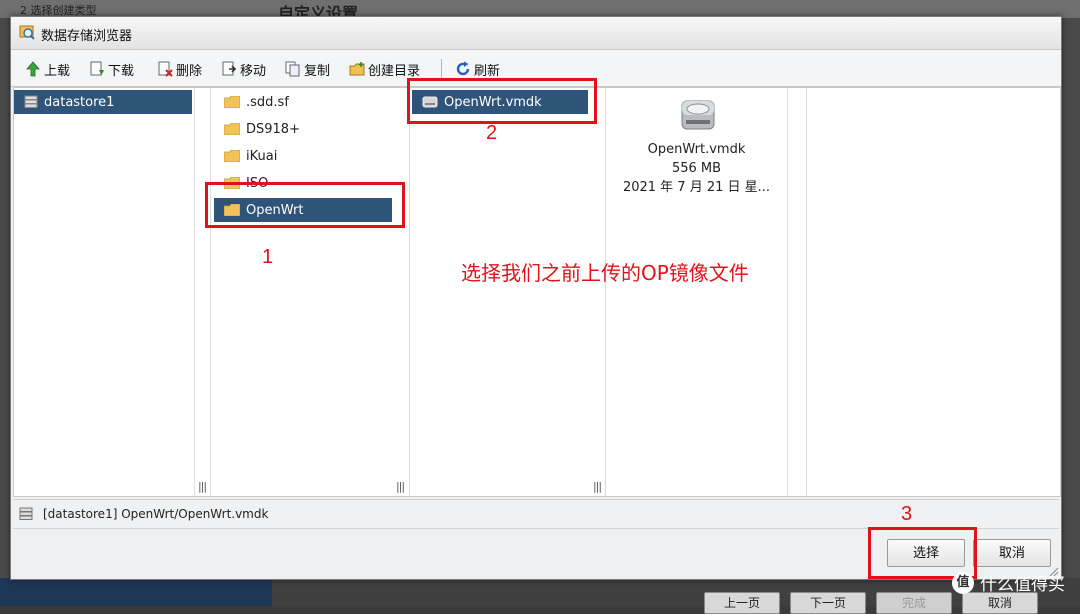 The height and width of the screenshot is (614, 1080). Describe the element at coordinates (262, 156) in the screenshot. I see `folder-label: iKuai` at that location.